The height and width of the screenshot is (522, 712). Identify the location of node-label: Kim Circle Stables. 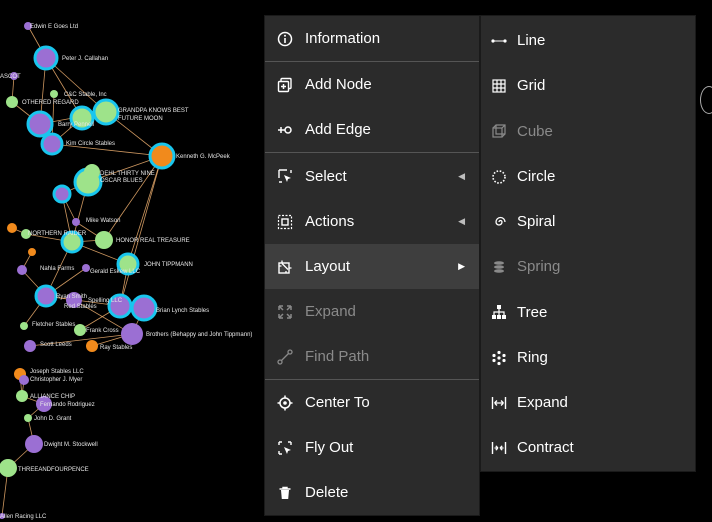
(90, 144).